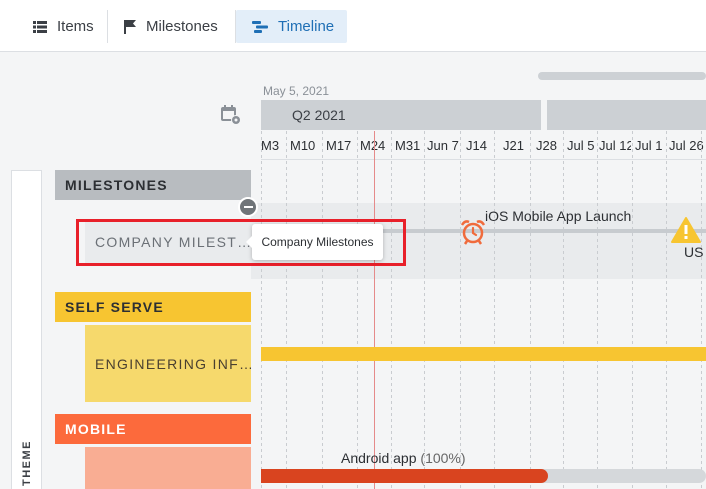 This screenshot has width=706, height=489. Describe the element at coordinates (303, 145) in the screenshot. I see `week-label: M10` at that location.